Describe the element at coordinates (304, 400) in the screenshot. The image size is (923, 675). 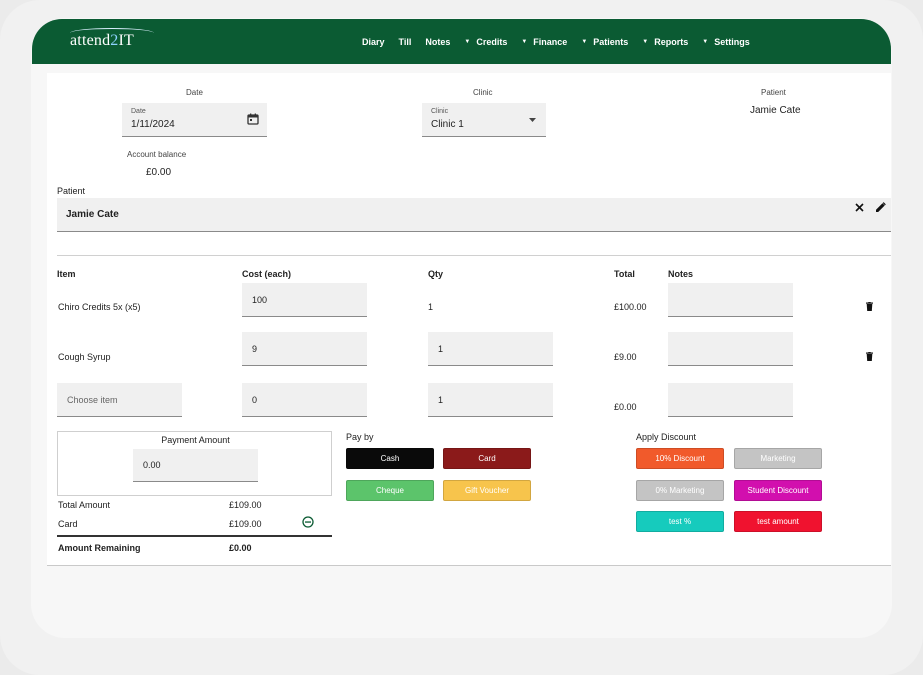
I see `new-row-cost-input` at that location.